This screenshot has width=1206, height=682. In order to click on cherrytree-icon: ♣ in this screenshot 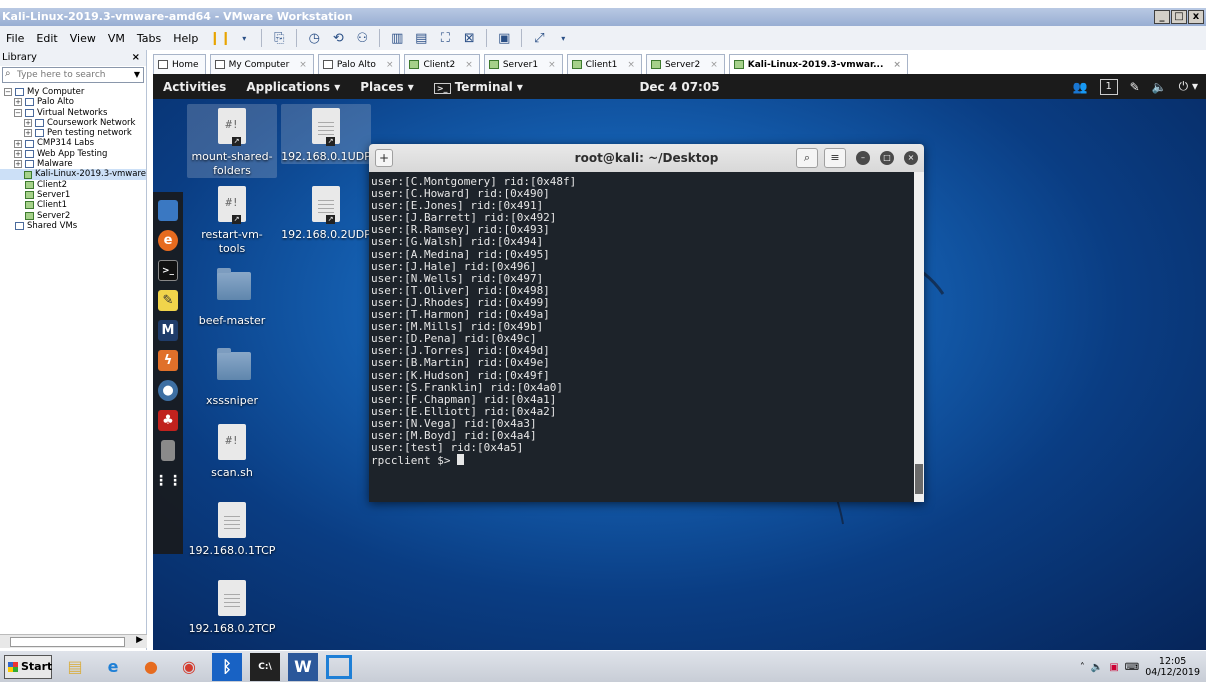, I will do `click(168, 420)`.